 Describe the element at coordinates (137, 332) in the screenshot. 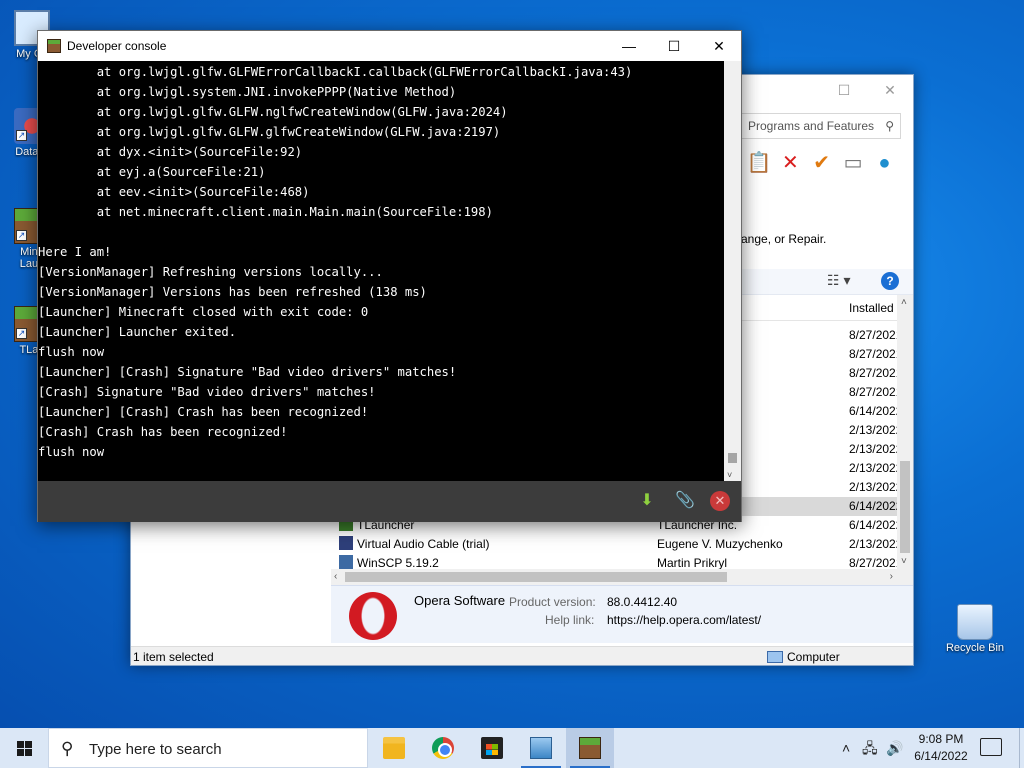

I see `console-line: [Launcher] Launcher exited.` at that location.